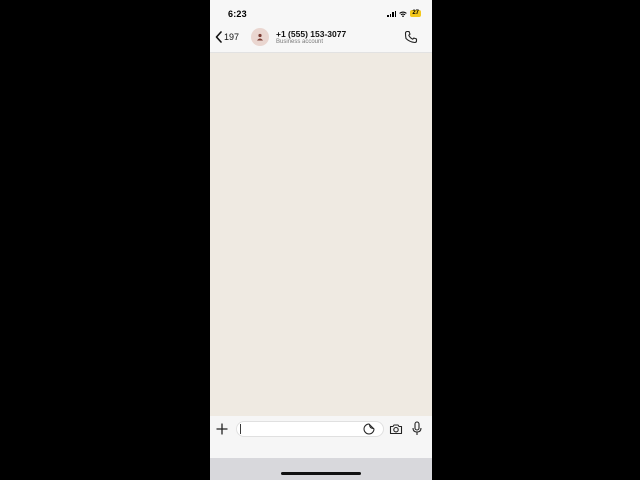 This screenshot has height=480, width=640. Describe the element at coordinates (396, 429) in the screenshot. I see `camera-icon` at that location.